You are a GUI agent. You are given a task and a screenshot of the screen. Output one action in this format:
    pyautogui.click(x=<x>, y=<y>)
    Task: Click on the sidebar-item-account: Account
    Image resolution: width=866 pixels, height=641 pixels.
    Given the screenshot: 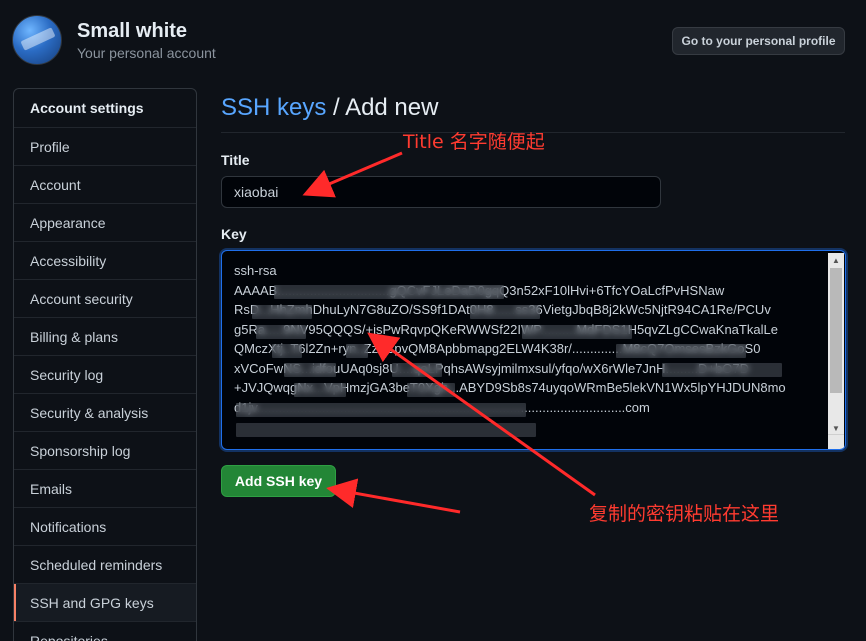 What is the action you would take?
    pyautogui.click(x=105, y=184)
    